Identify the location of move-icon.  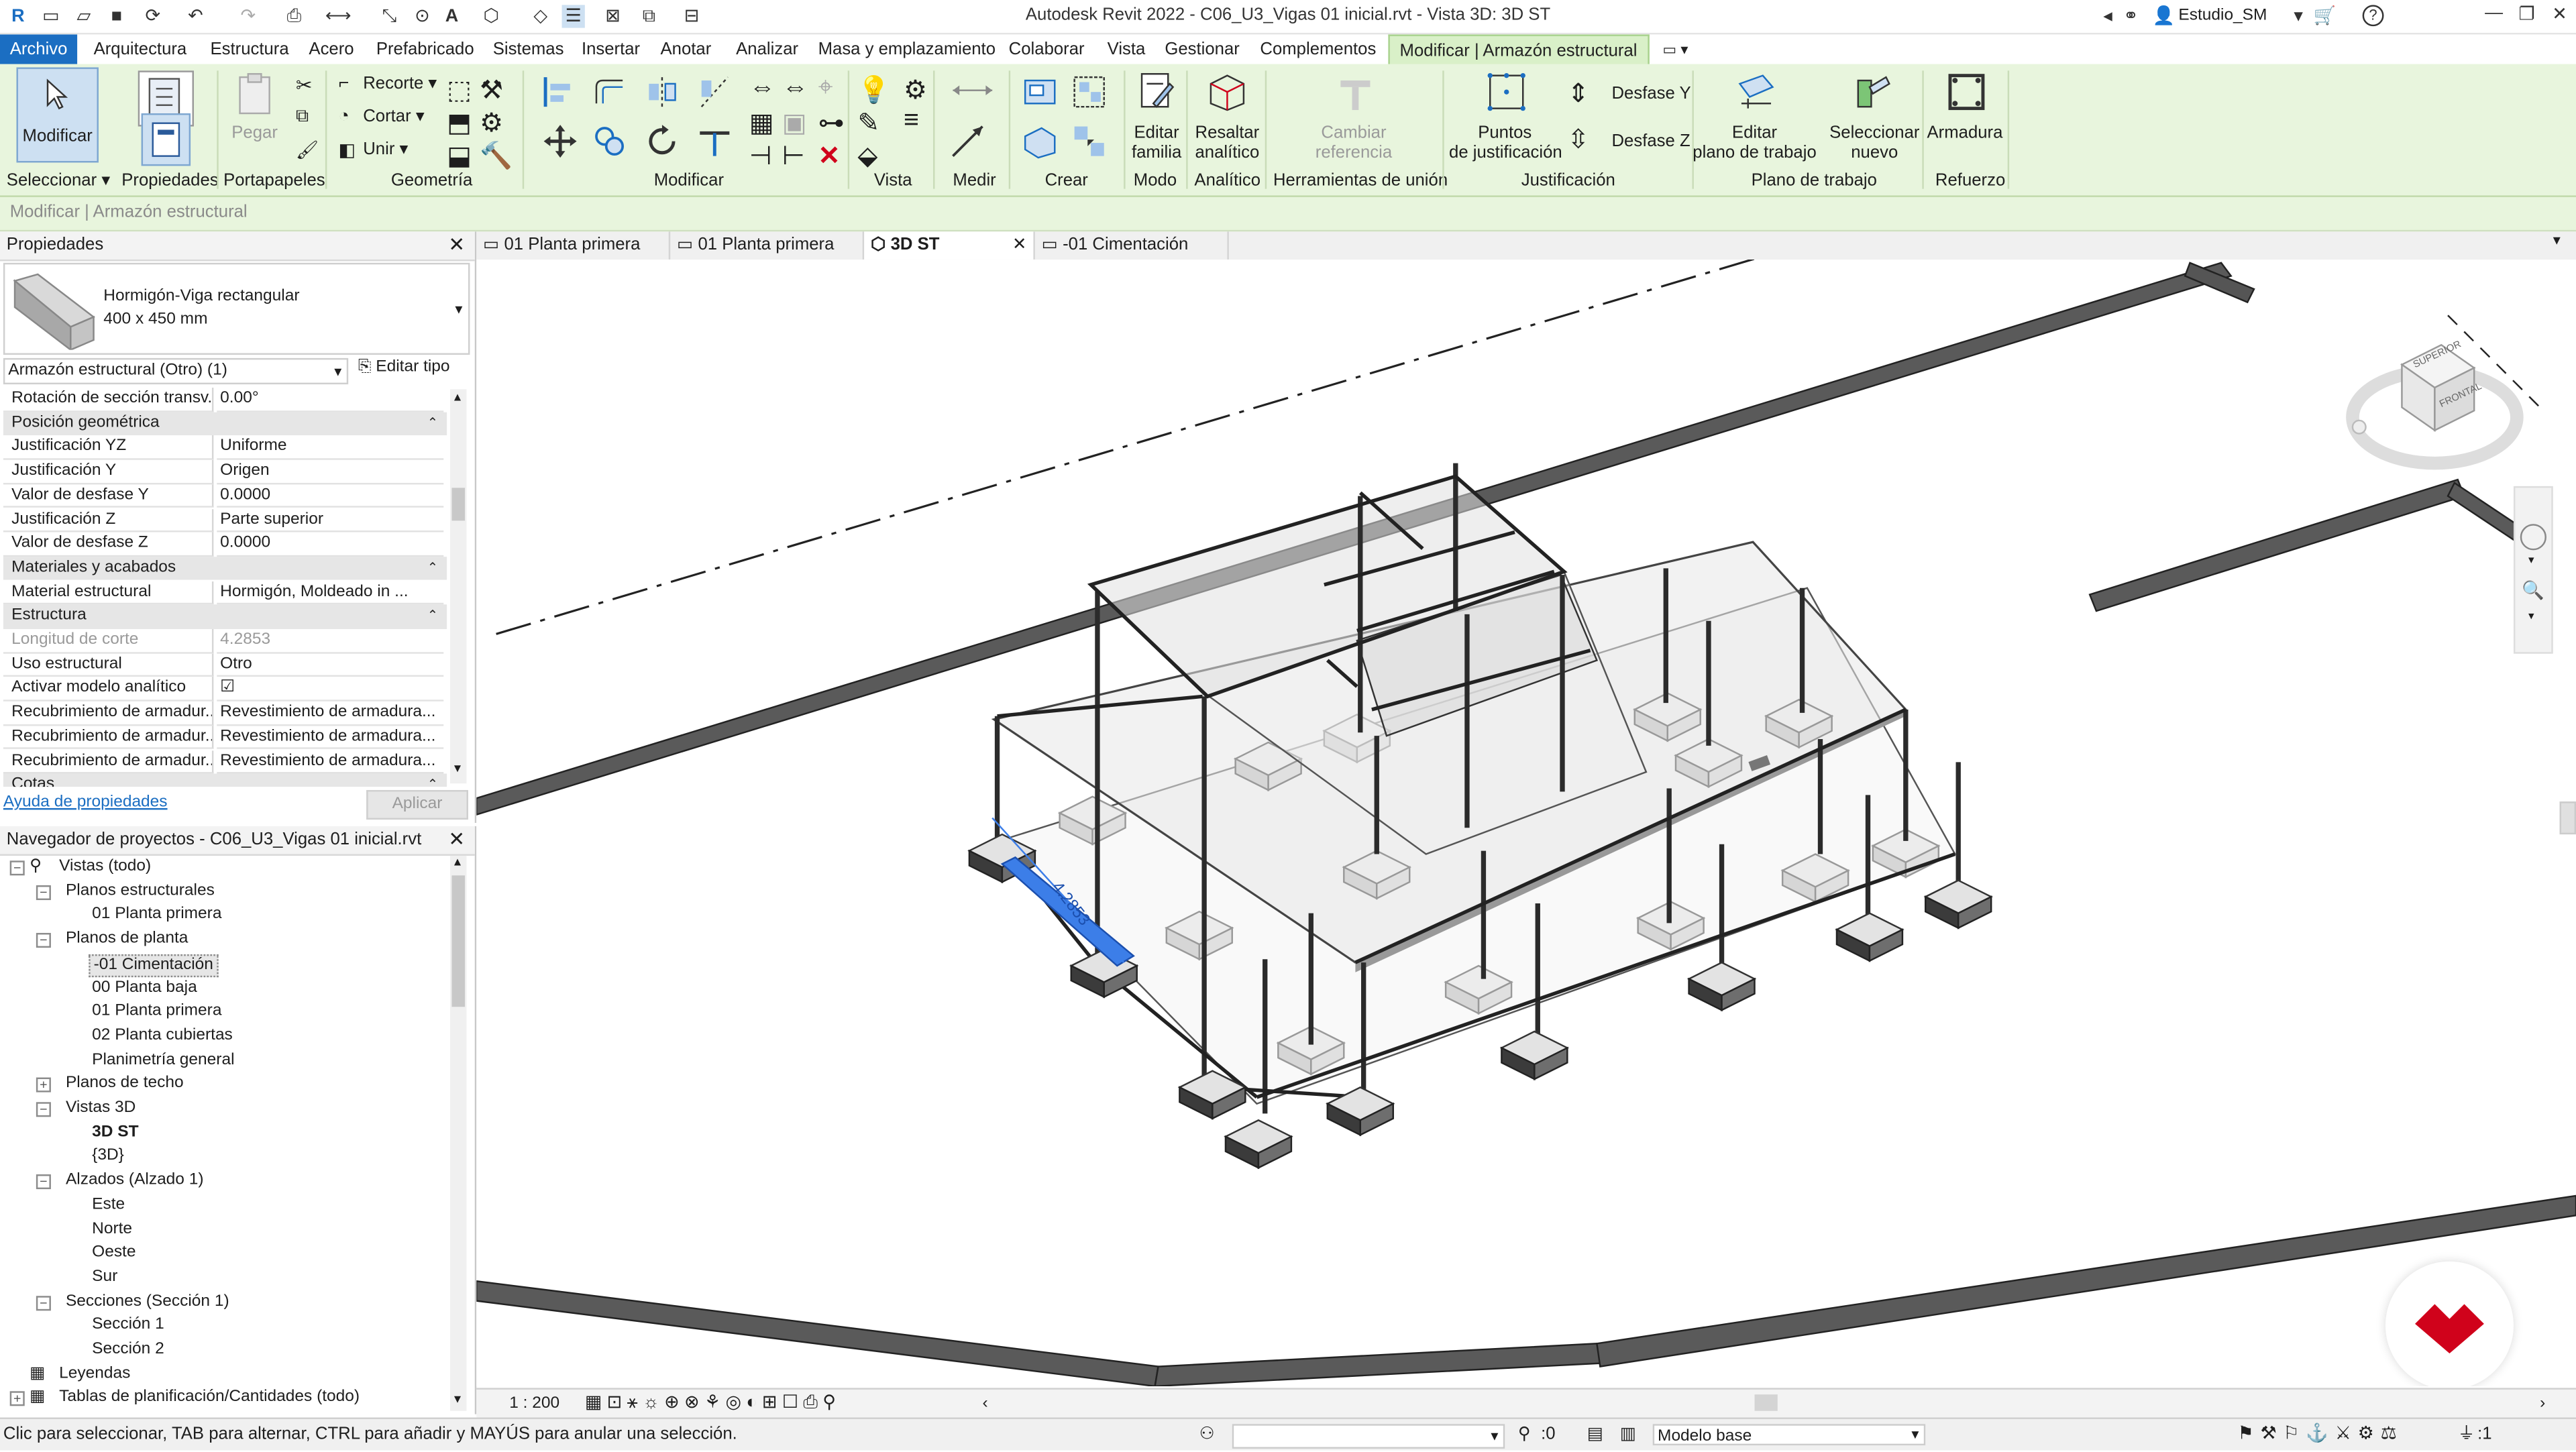
(560, 141).